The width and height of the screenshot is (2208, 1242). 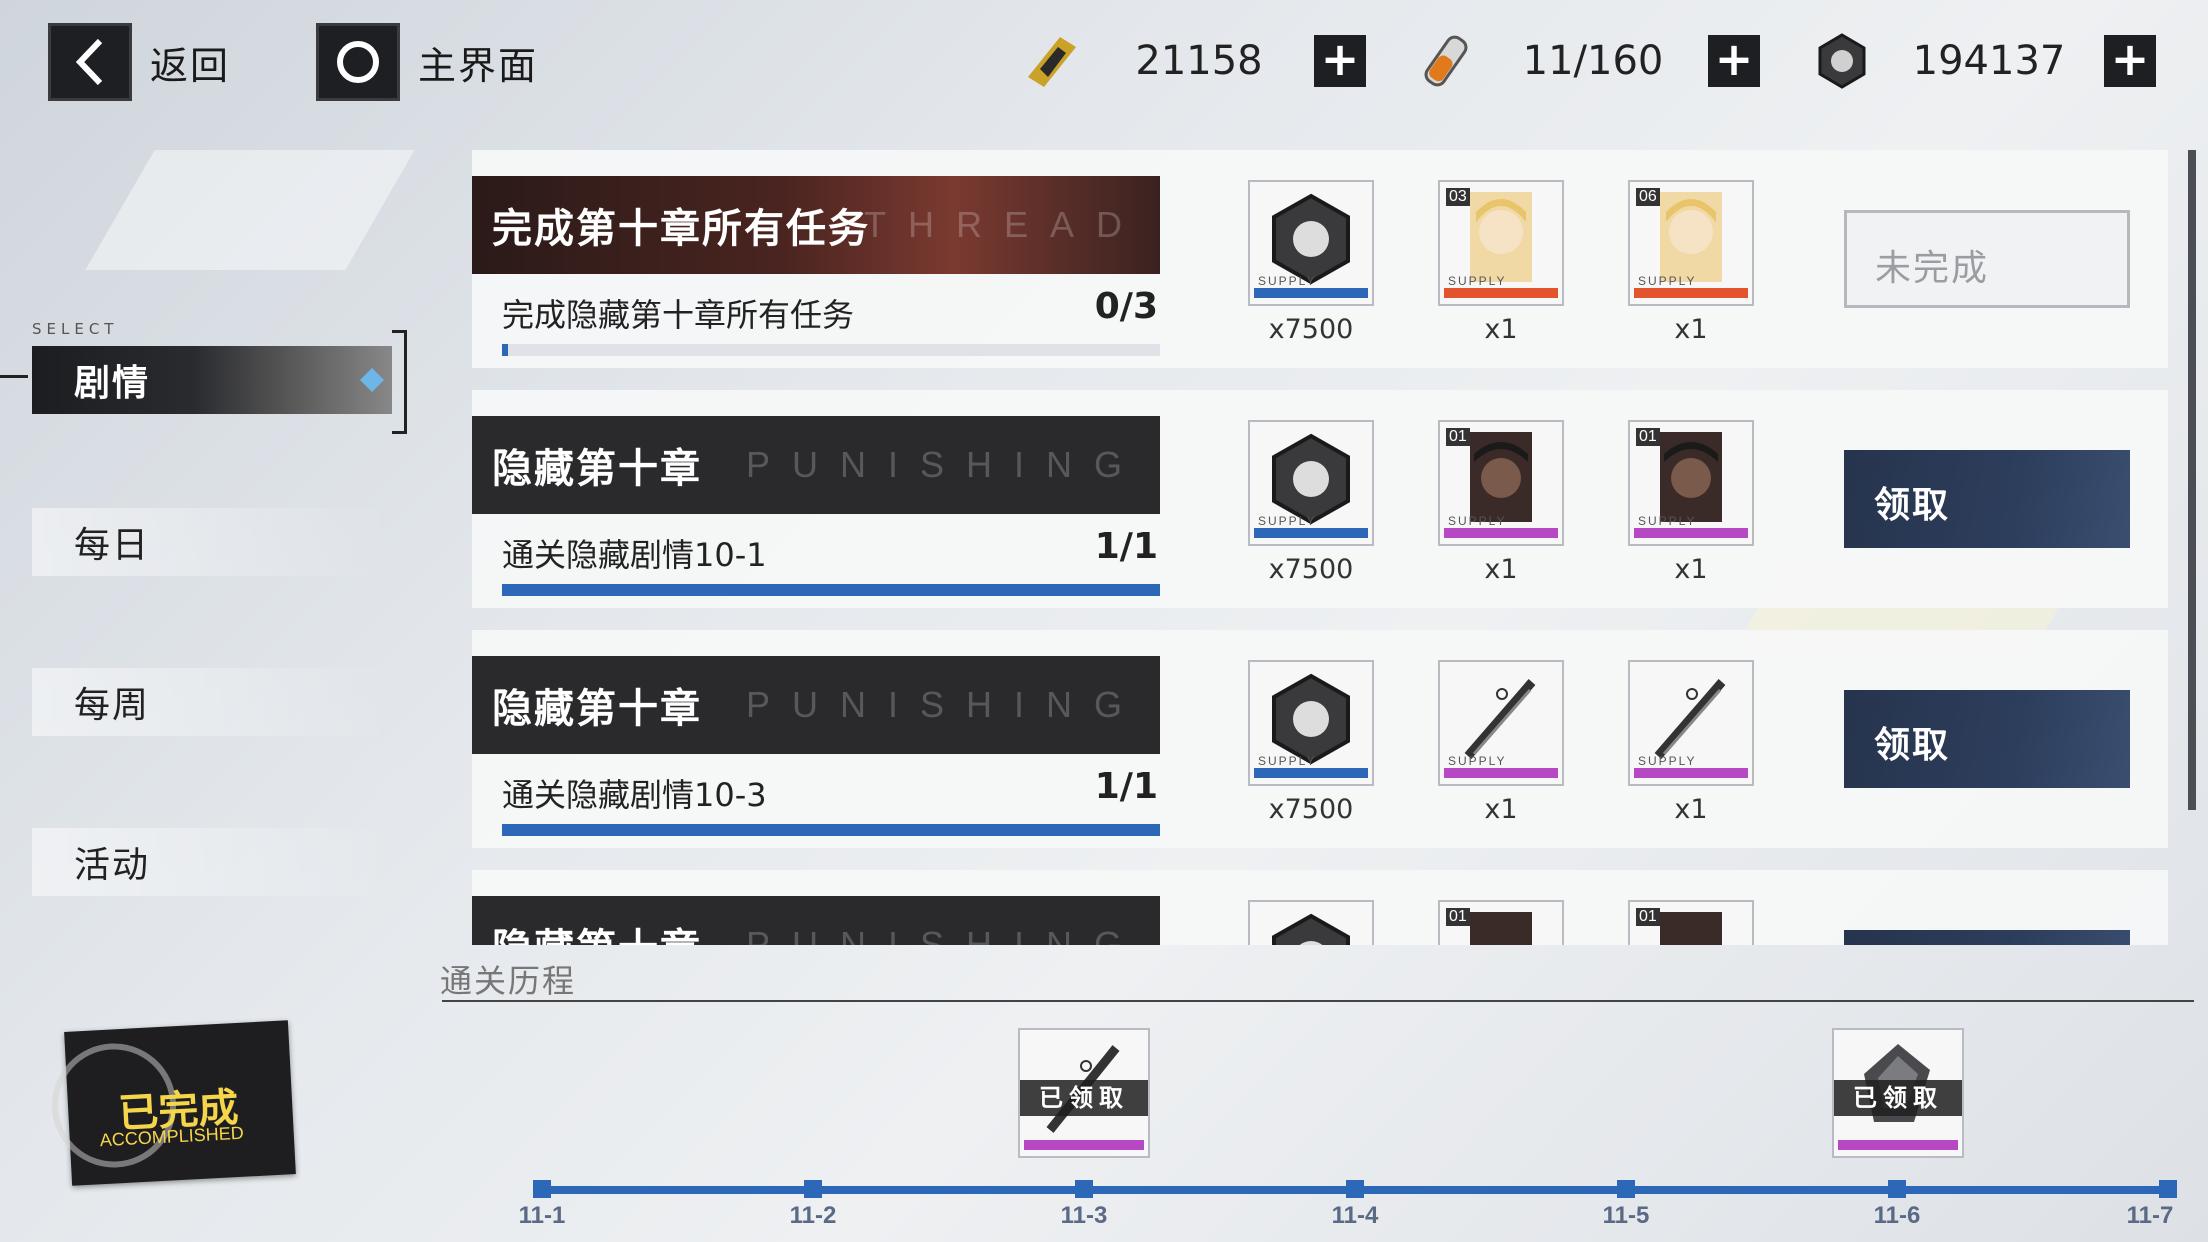 I want to click on task-banner-deco: THREAD, so click(x=1003, y=224).